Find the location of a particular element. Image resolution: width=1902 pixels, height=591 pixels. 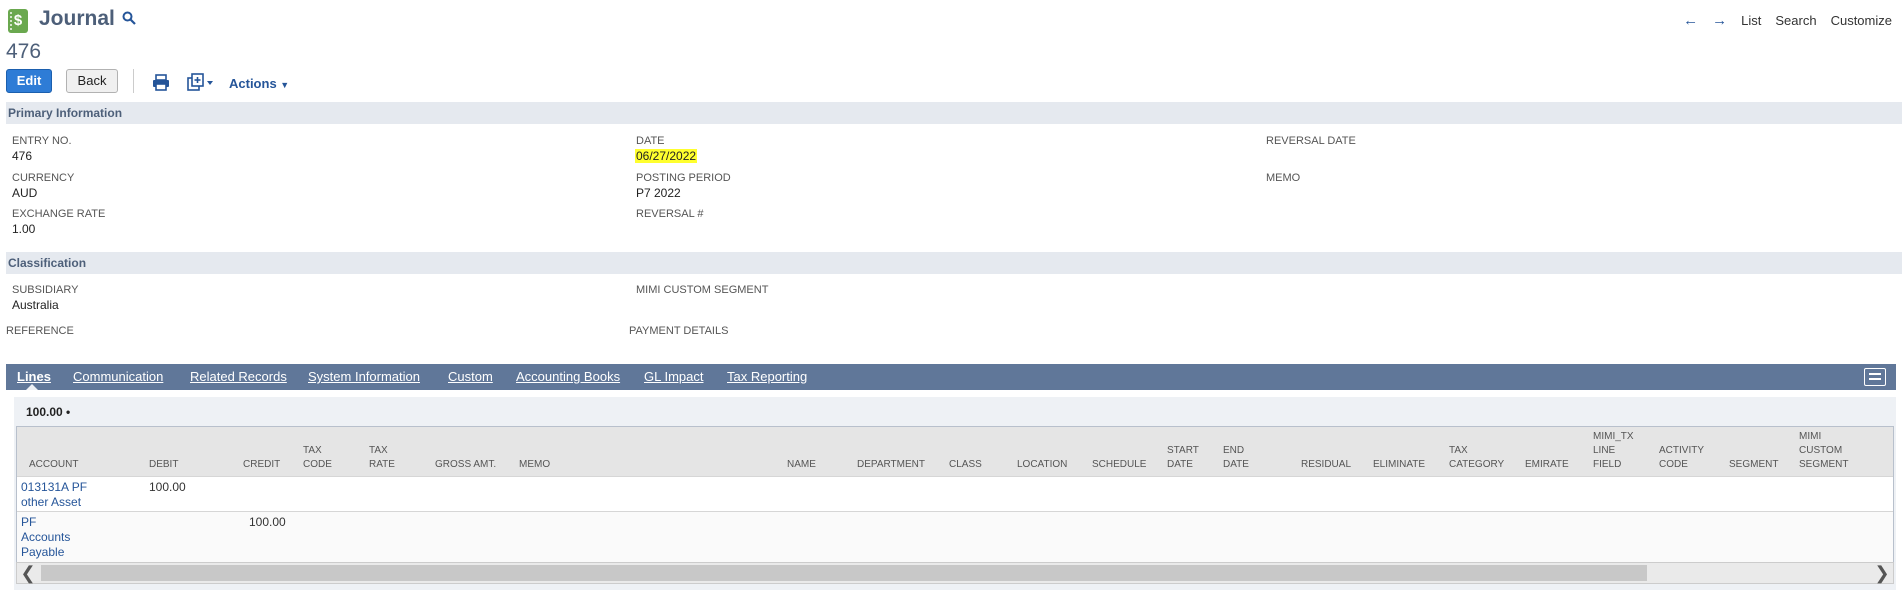

currency-label: CURRENCY is located at coordinates (43, 178).